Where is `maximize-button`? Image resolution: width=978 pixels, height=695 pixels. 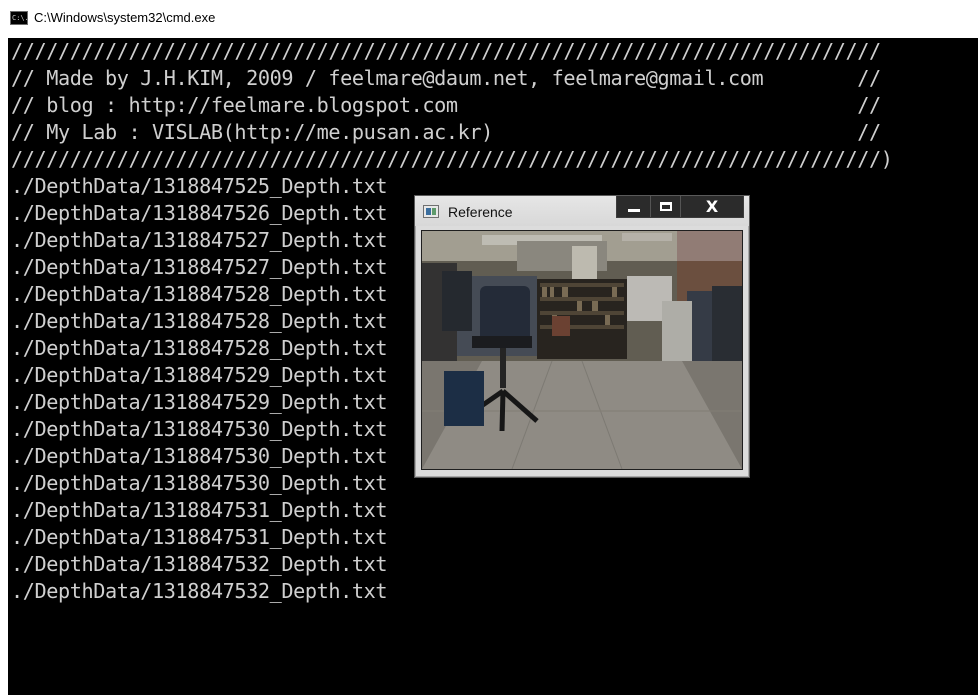
maximize-button is located at coordinates (666, 206).